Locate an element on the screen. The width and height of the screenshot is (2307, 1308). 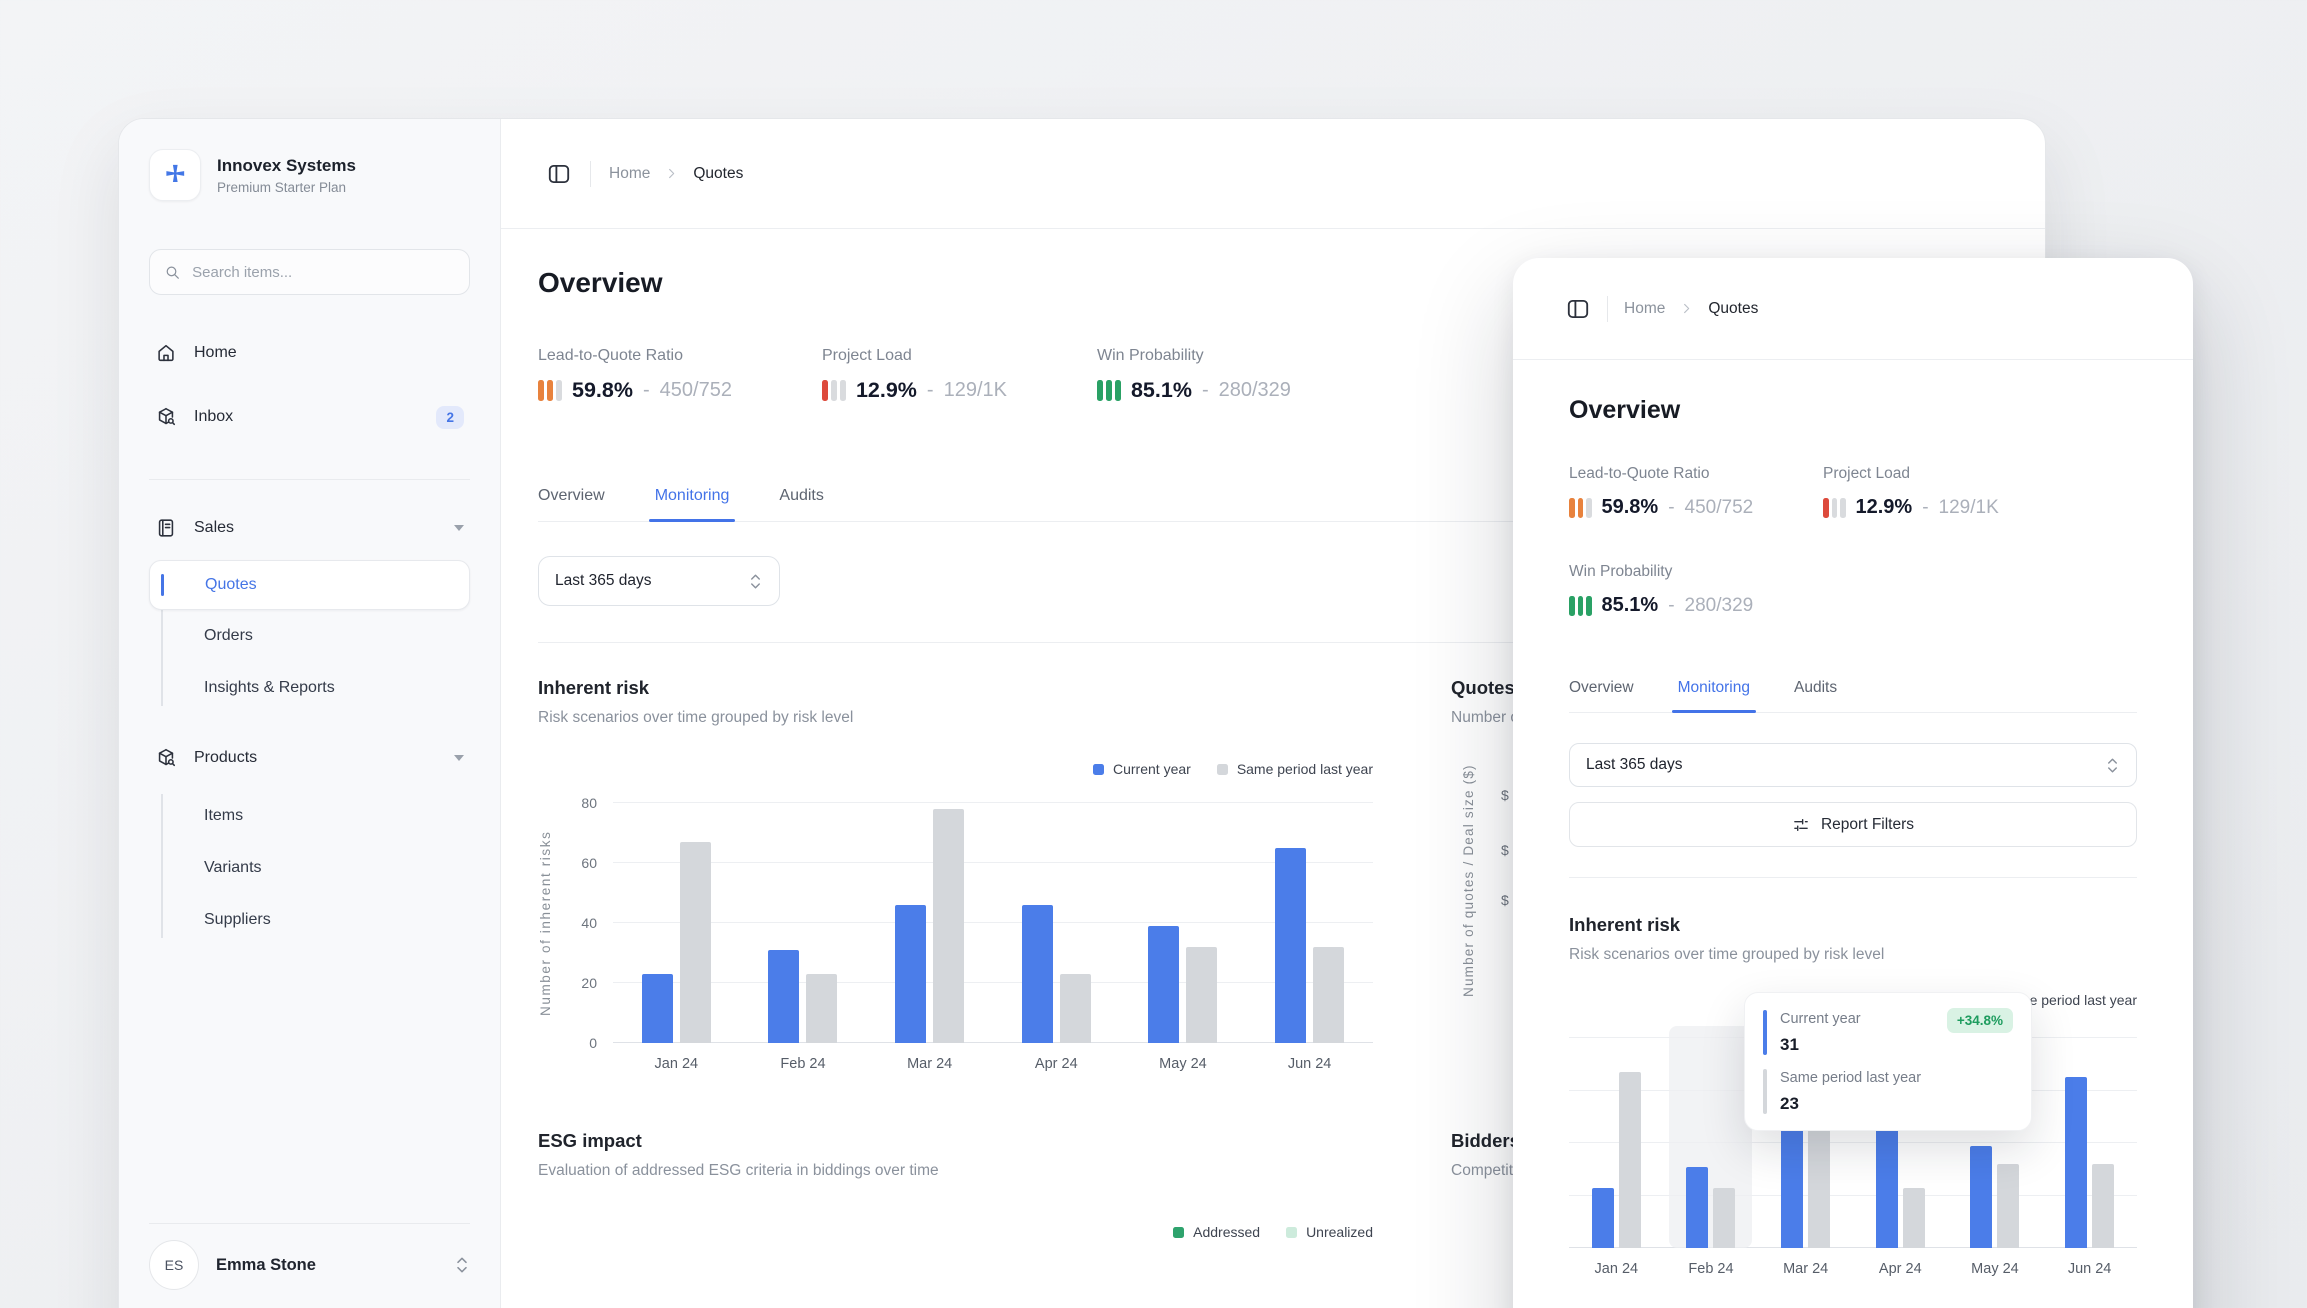
org-plan: Premium Starter Plan is located at coordinates (282, 187).